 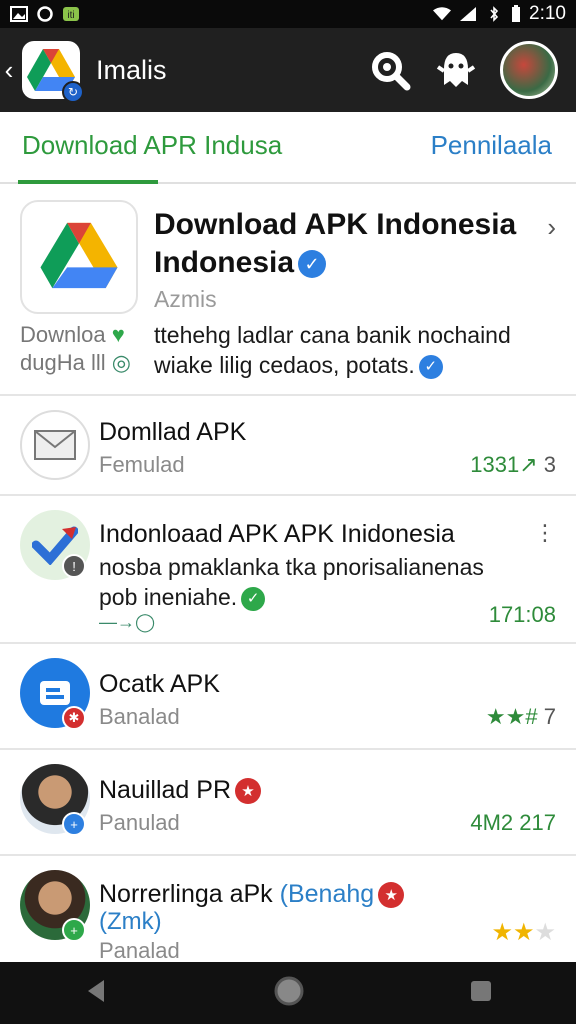 I want to click on system-nav-bar, so click(x=288, y=993).